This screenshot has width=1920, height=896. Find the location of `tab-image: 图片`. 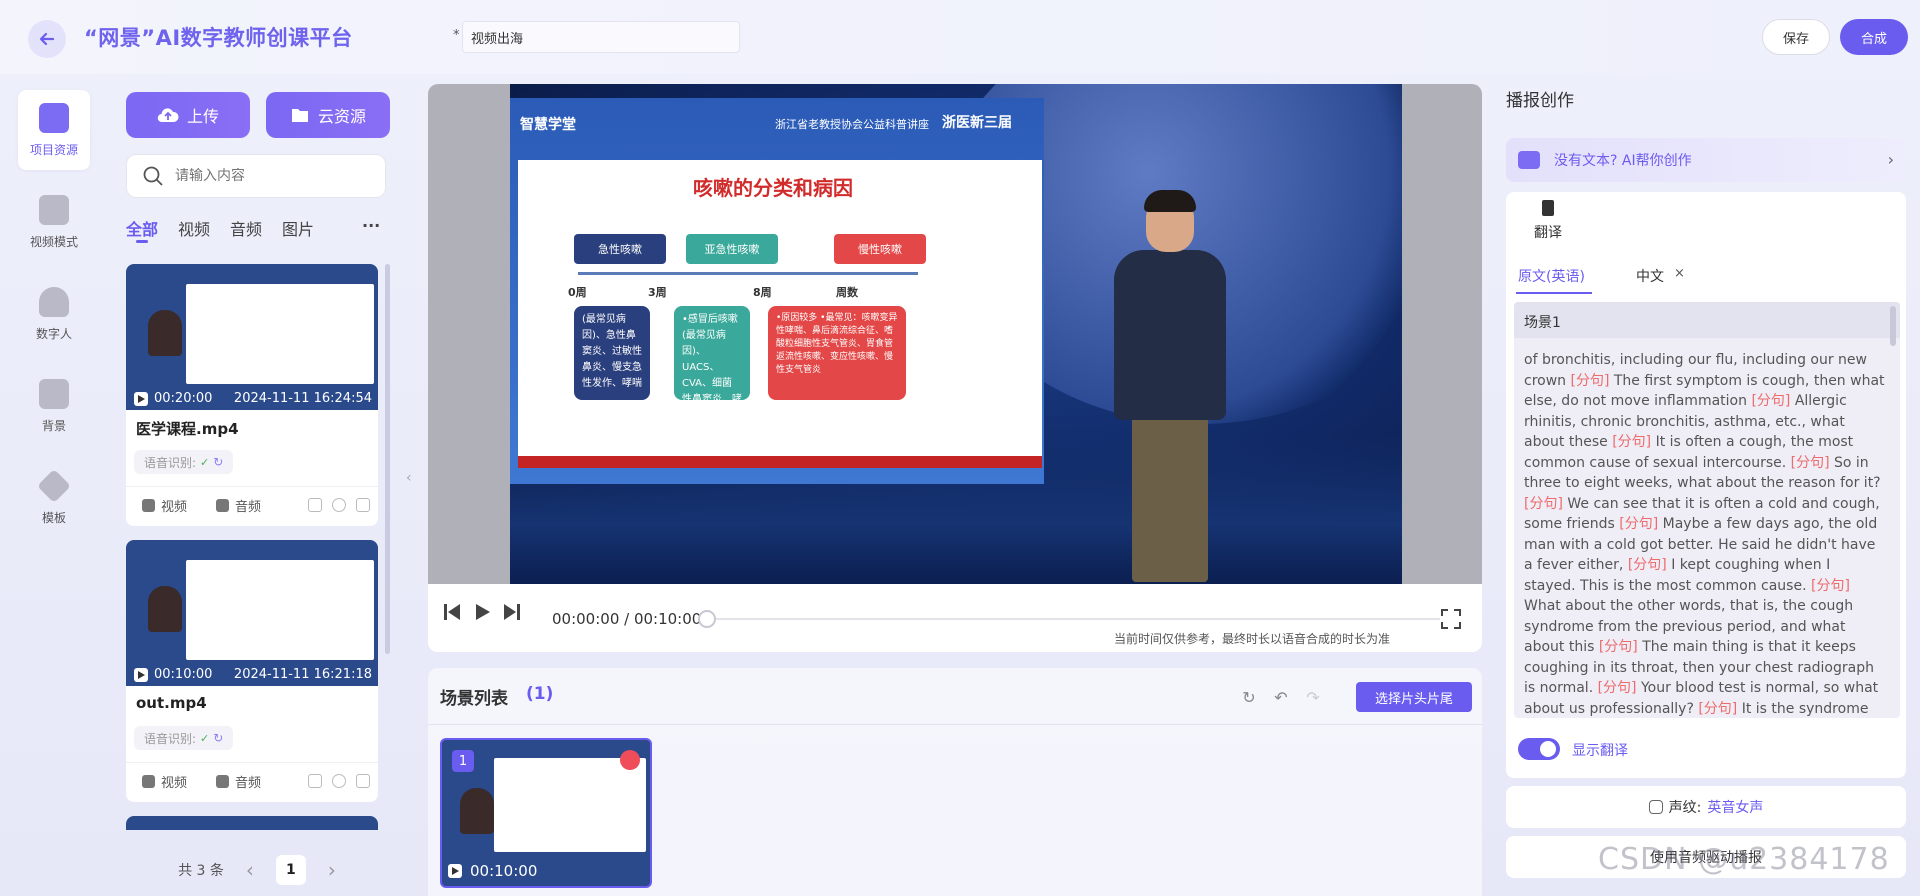

tab-image: 图片 is located at coordinates (298, 228).